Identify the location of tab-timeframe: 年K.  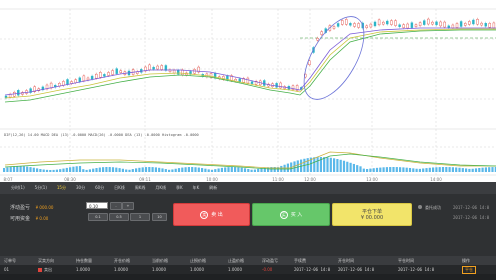
(196, 188).